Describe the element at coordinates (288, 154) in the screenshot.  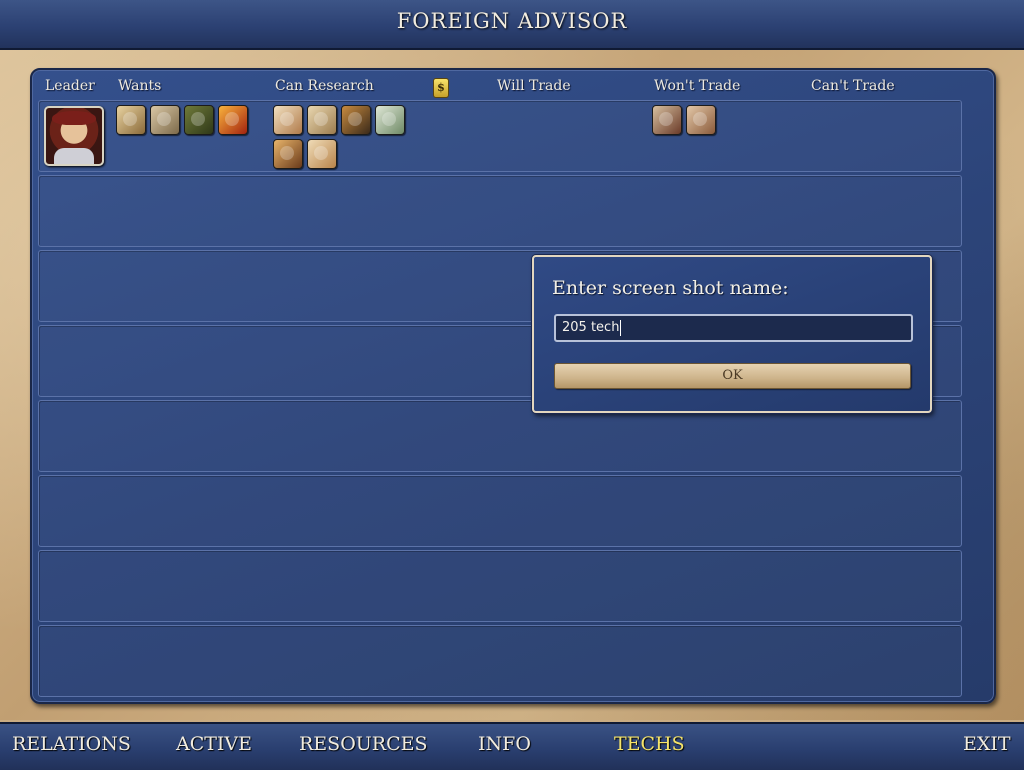
I see `tech-horseback-icon` at that location.